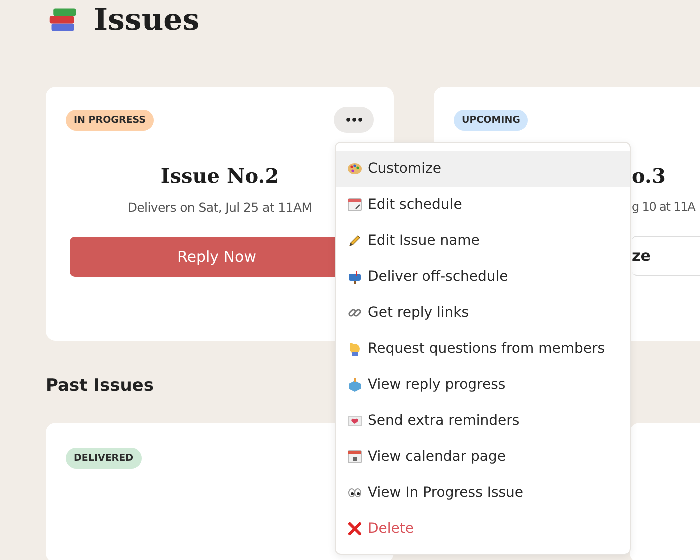 This screenshot has width=700, height=560. Describe the element at coordinates (147, 20) in the screenshot. I see `page-title: Issues` at that location.